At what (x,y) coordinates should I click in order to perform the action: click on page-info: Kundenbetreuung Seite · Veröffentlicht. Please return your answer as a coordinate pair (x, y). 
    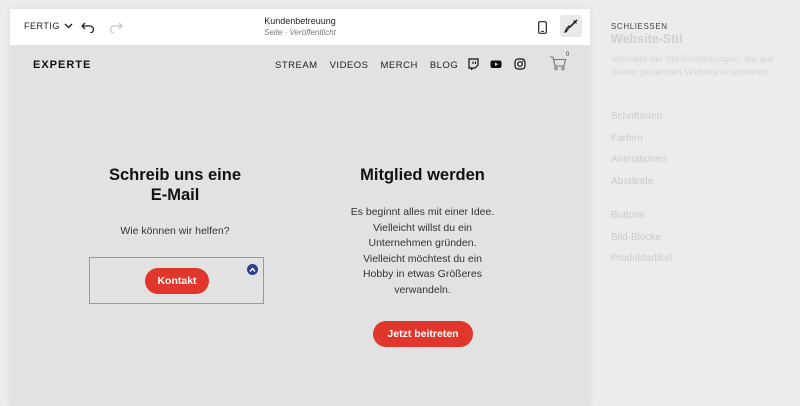
    Looking at the image, I should click on (300, 26).